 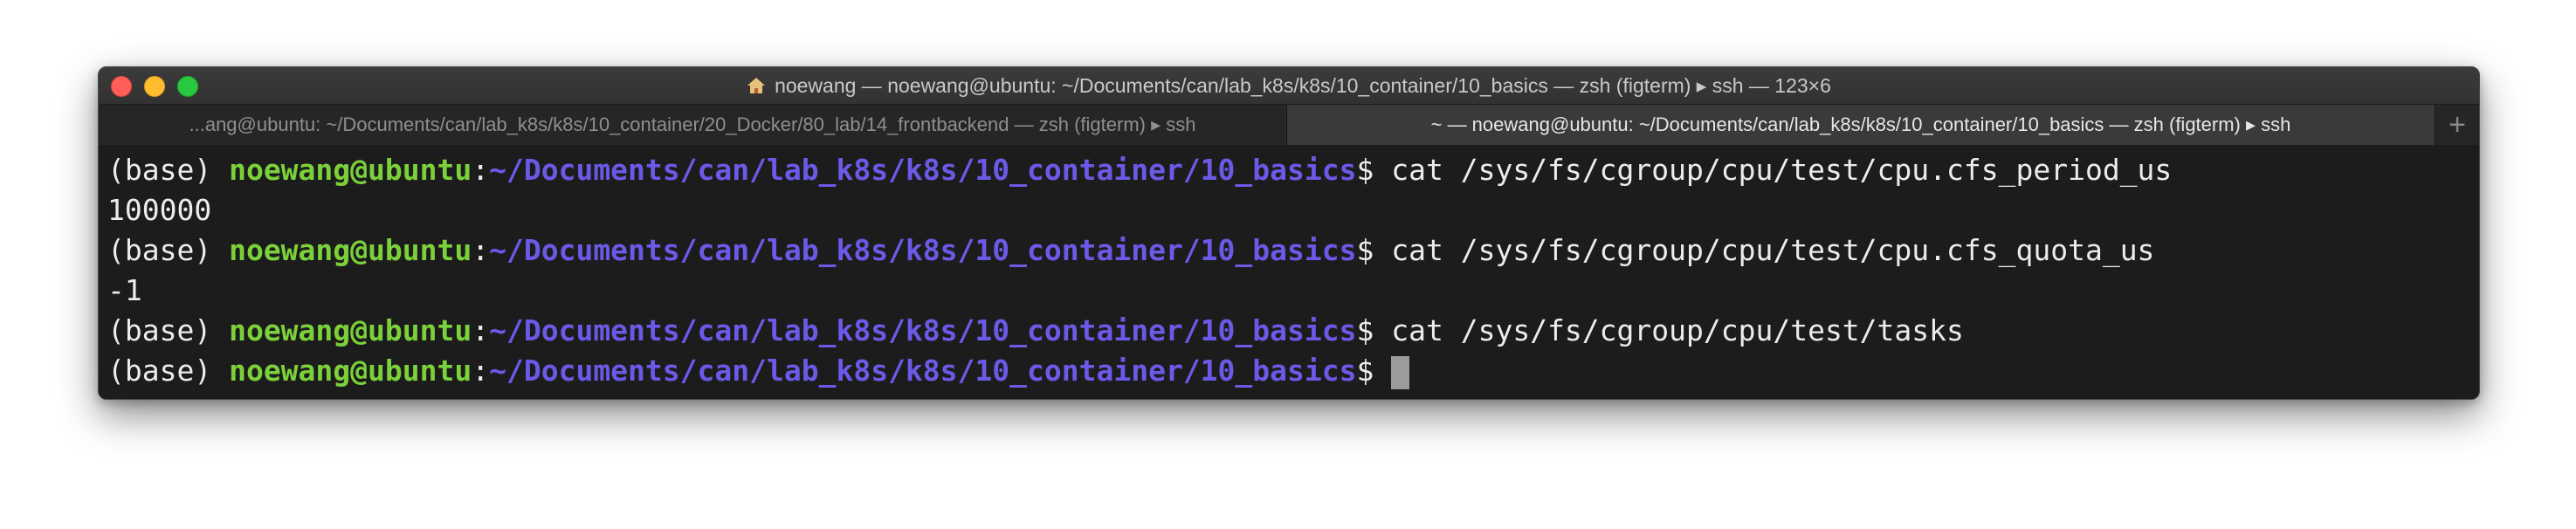 I want to click on zoom-icon, so click(x=187, y=86).